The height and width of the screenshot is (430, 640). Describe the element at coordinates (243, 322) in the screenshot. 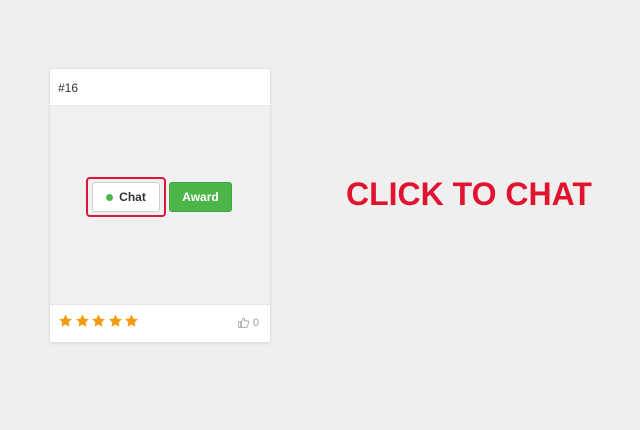

I see `thumbs-up-icon` at that location.